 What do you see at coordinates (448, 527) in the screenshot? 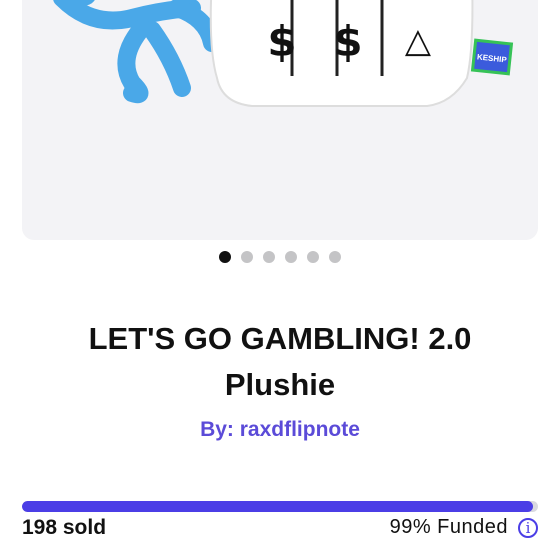
I see `funded-percent: 99% Funded` at bounding box center [448, 527].